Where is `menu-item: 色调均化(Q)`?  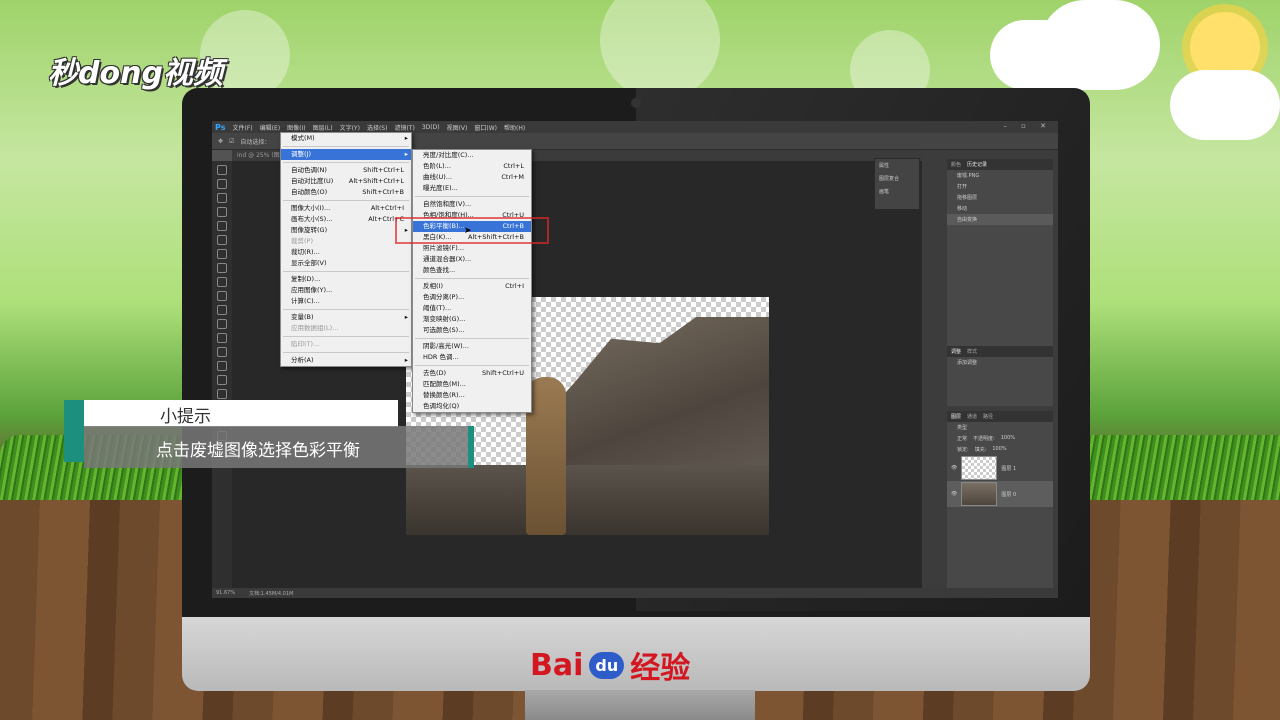
menu-item: 色调均化(Q) is located at coordinates (472, 406).